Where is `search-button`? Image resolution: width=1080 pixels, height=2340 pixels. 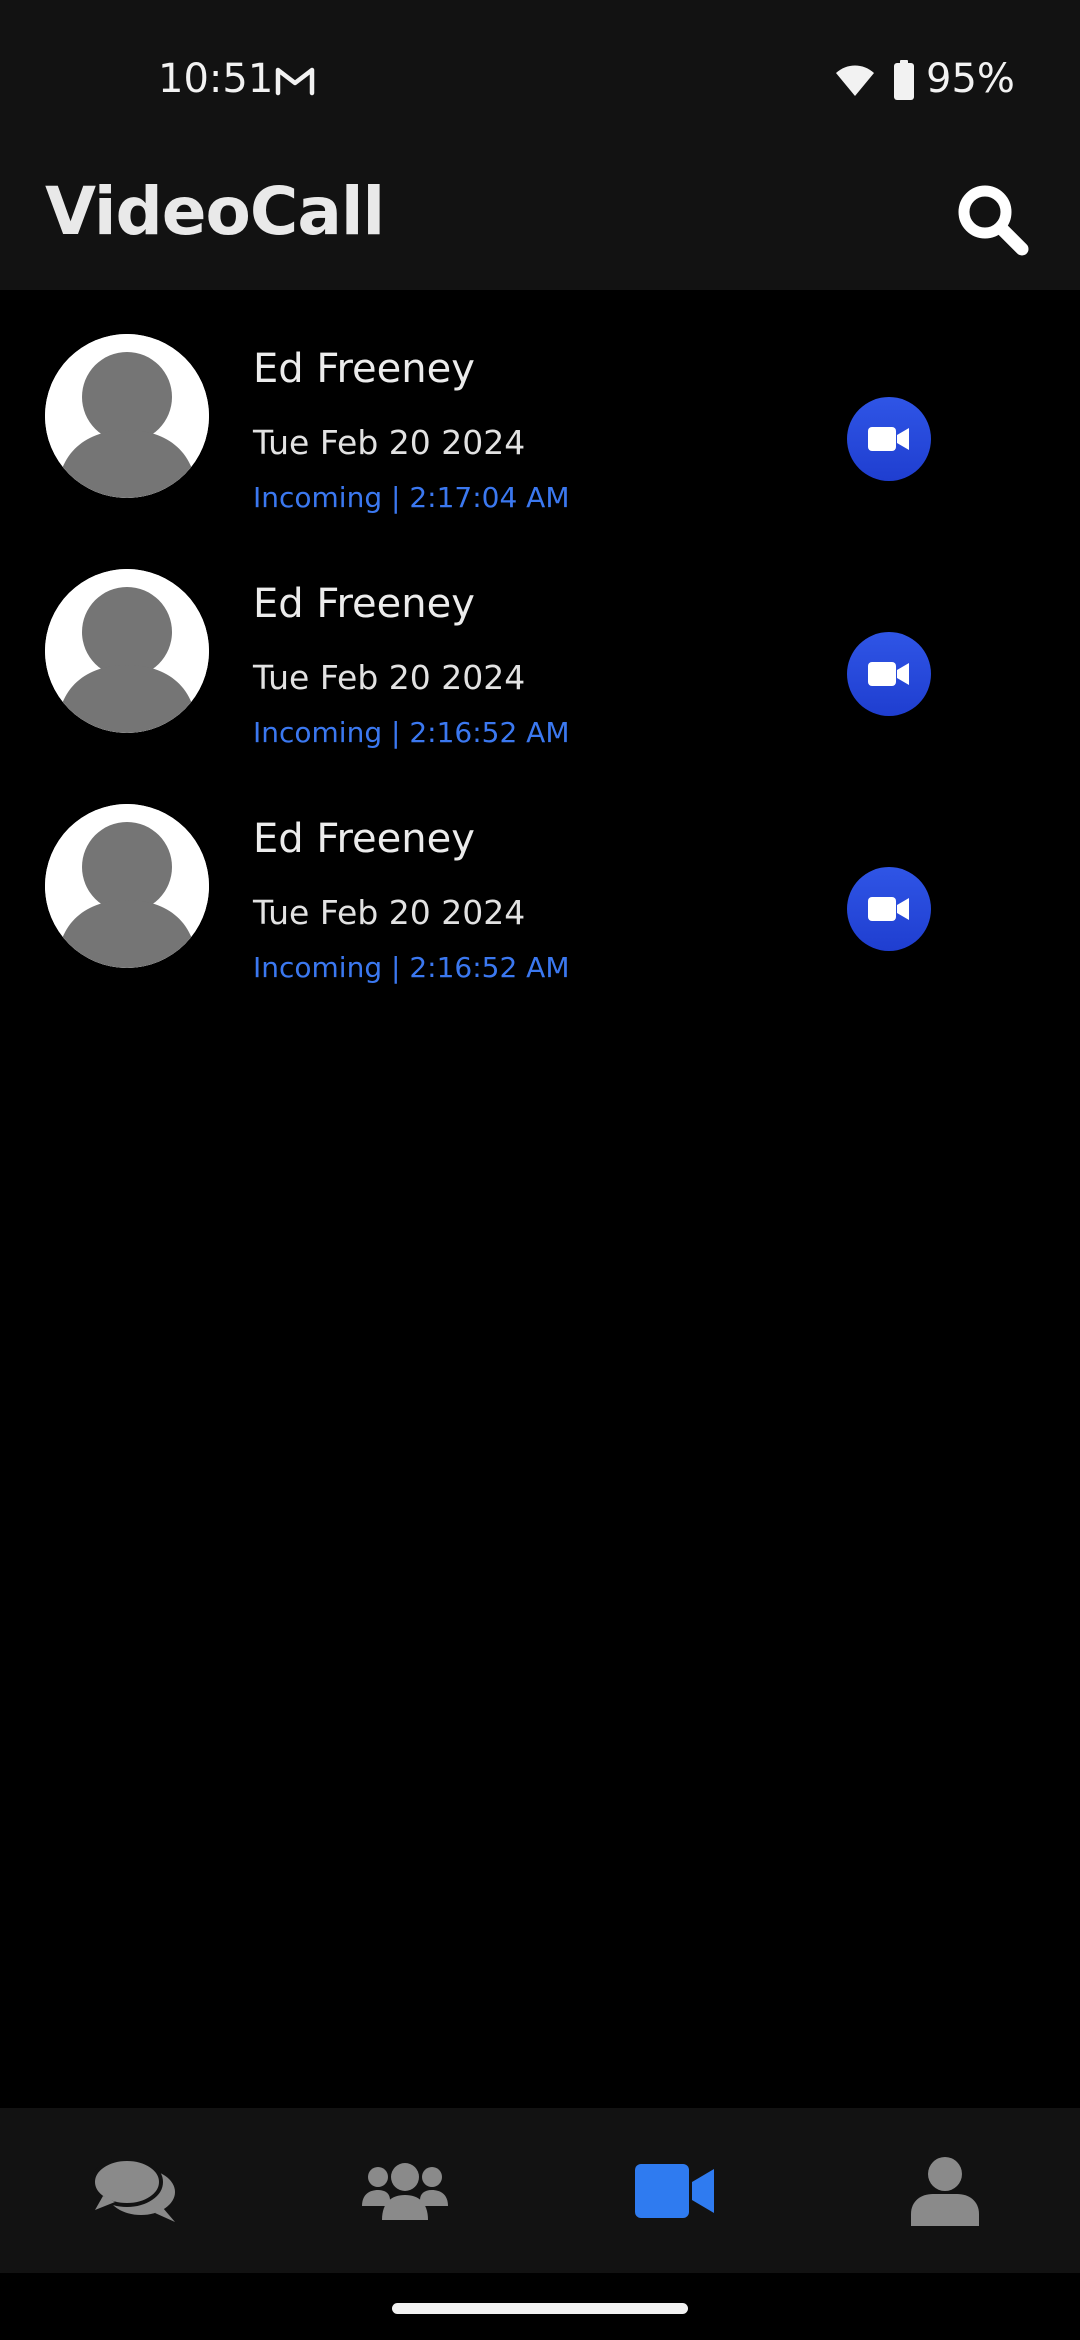 search-button is located at coordinates (993, 220).